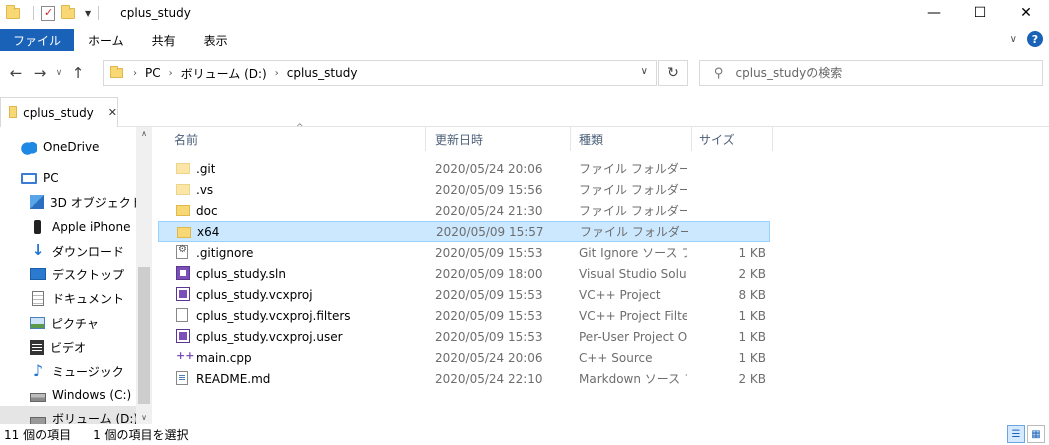 The height and width of the screenshot is (445, 1049). Describe the element at coordinates (68, 323) in the screenshot. I see `sidebar-item-pictures: ピクチャ` at that location.